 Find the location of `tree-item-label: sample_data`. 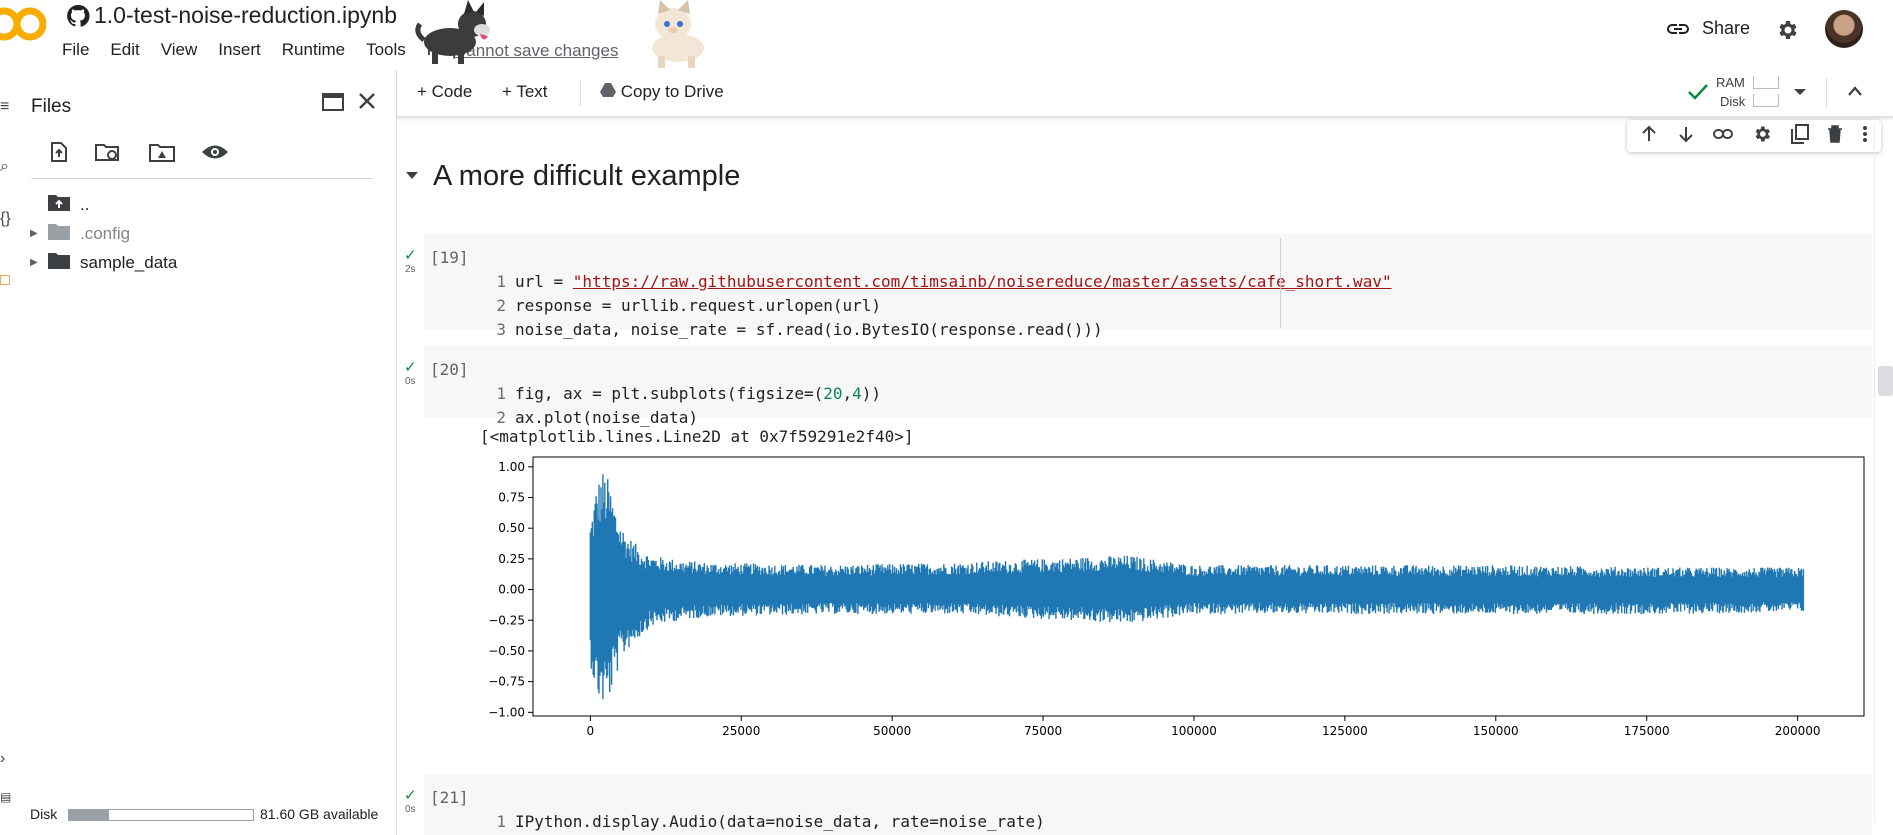

tree-item-label: sample_data is located at coordinates (129, 262).